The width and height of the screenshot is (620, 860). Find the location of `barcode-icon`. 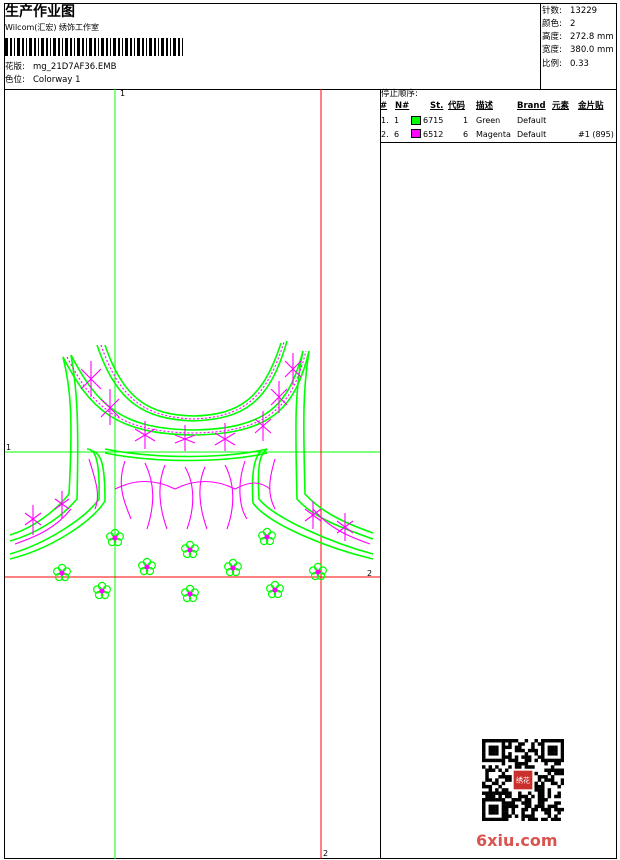

barcode-icon is located at coordinates (94, 47).